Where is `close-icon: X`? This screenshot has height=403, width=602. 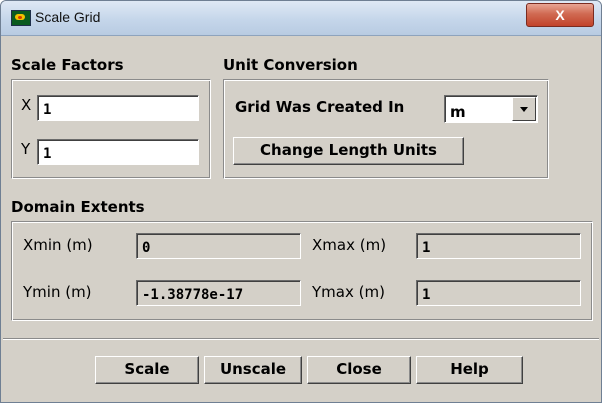 close-icon: X is located at coordinates (560, 15).